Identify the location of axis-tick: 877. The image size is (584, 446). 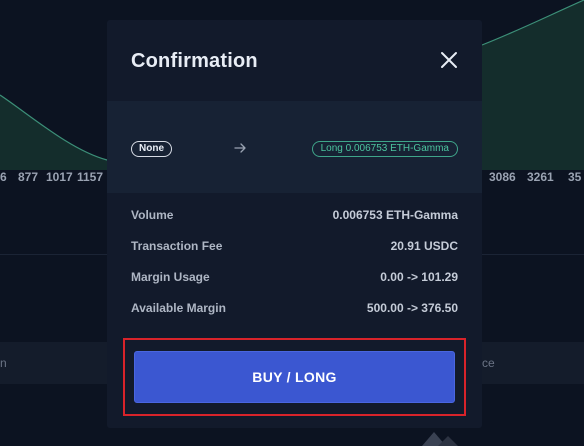
(28, 177).